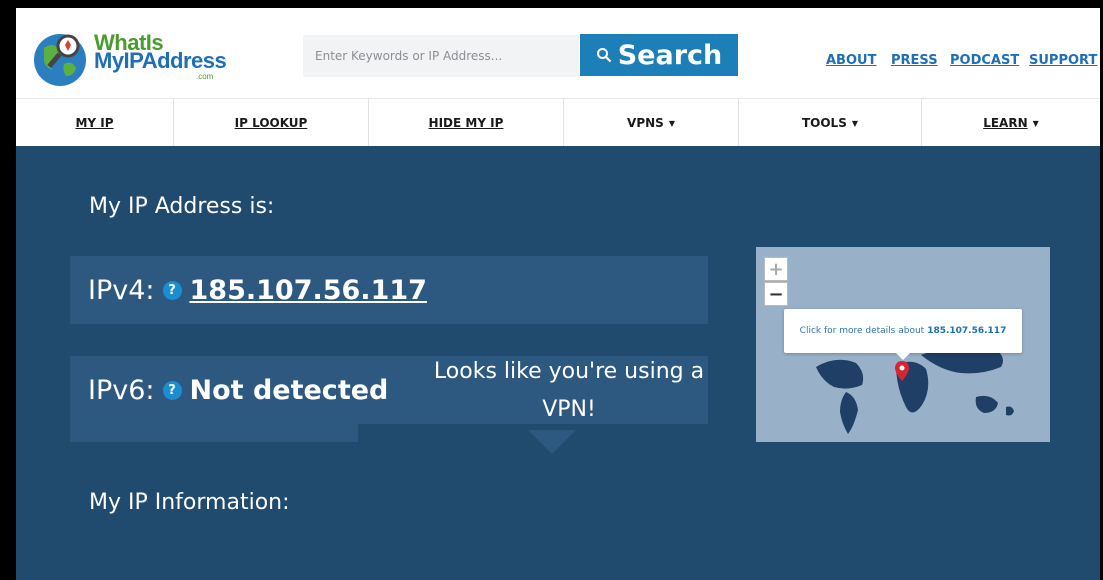  What do you see at coordinates (308, 290) in the screenshot?
I see `ipv4-address-link: 185.107.56.117` at bounding box center [308, 290].